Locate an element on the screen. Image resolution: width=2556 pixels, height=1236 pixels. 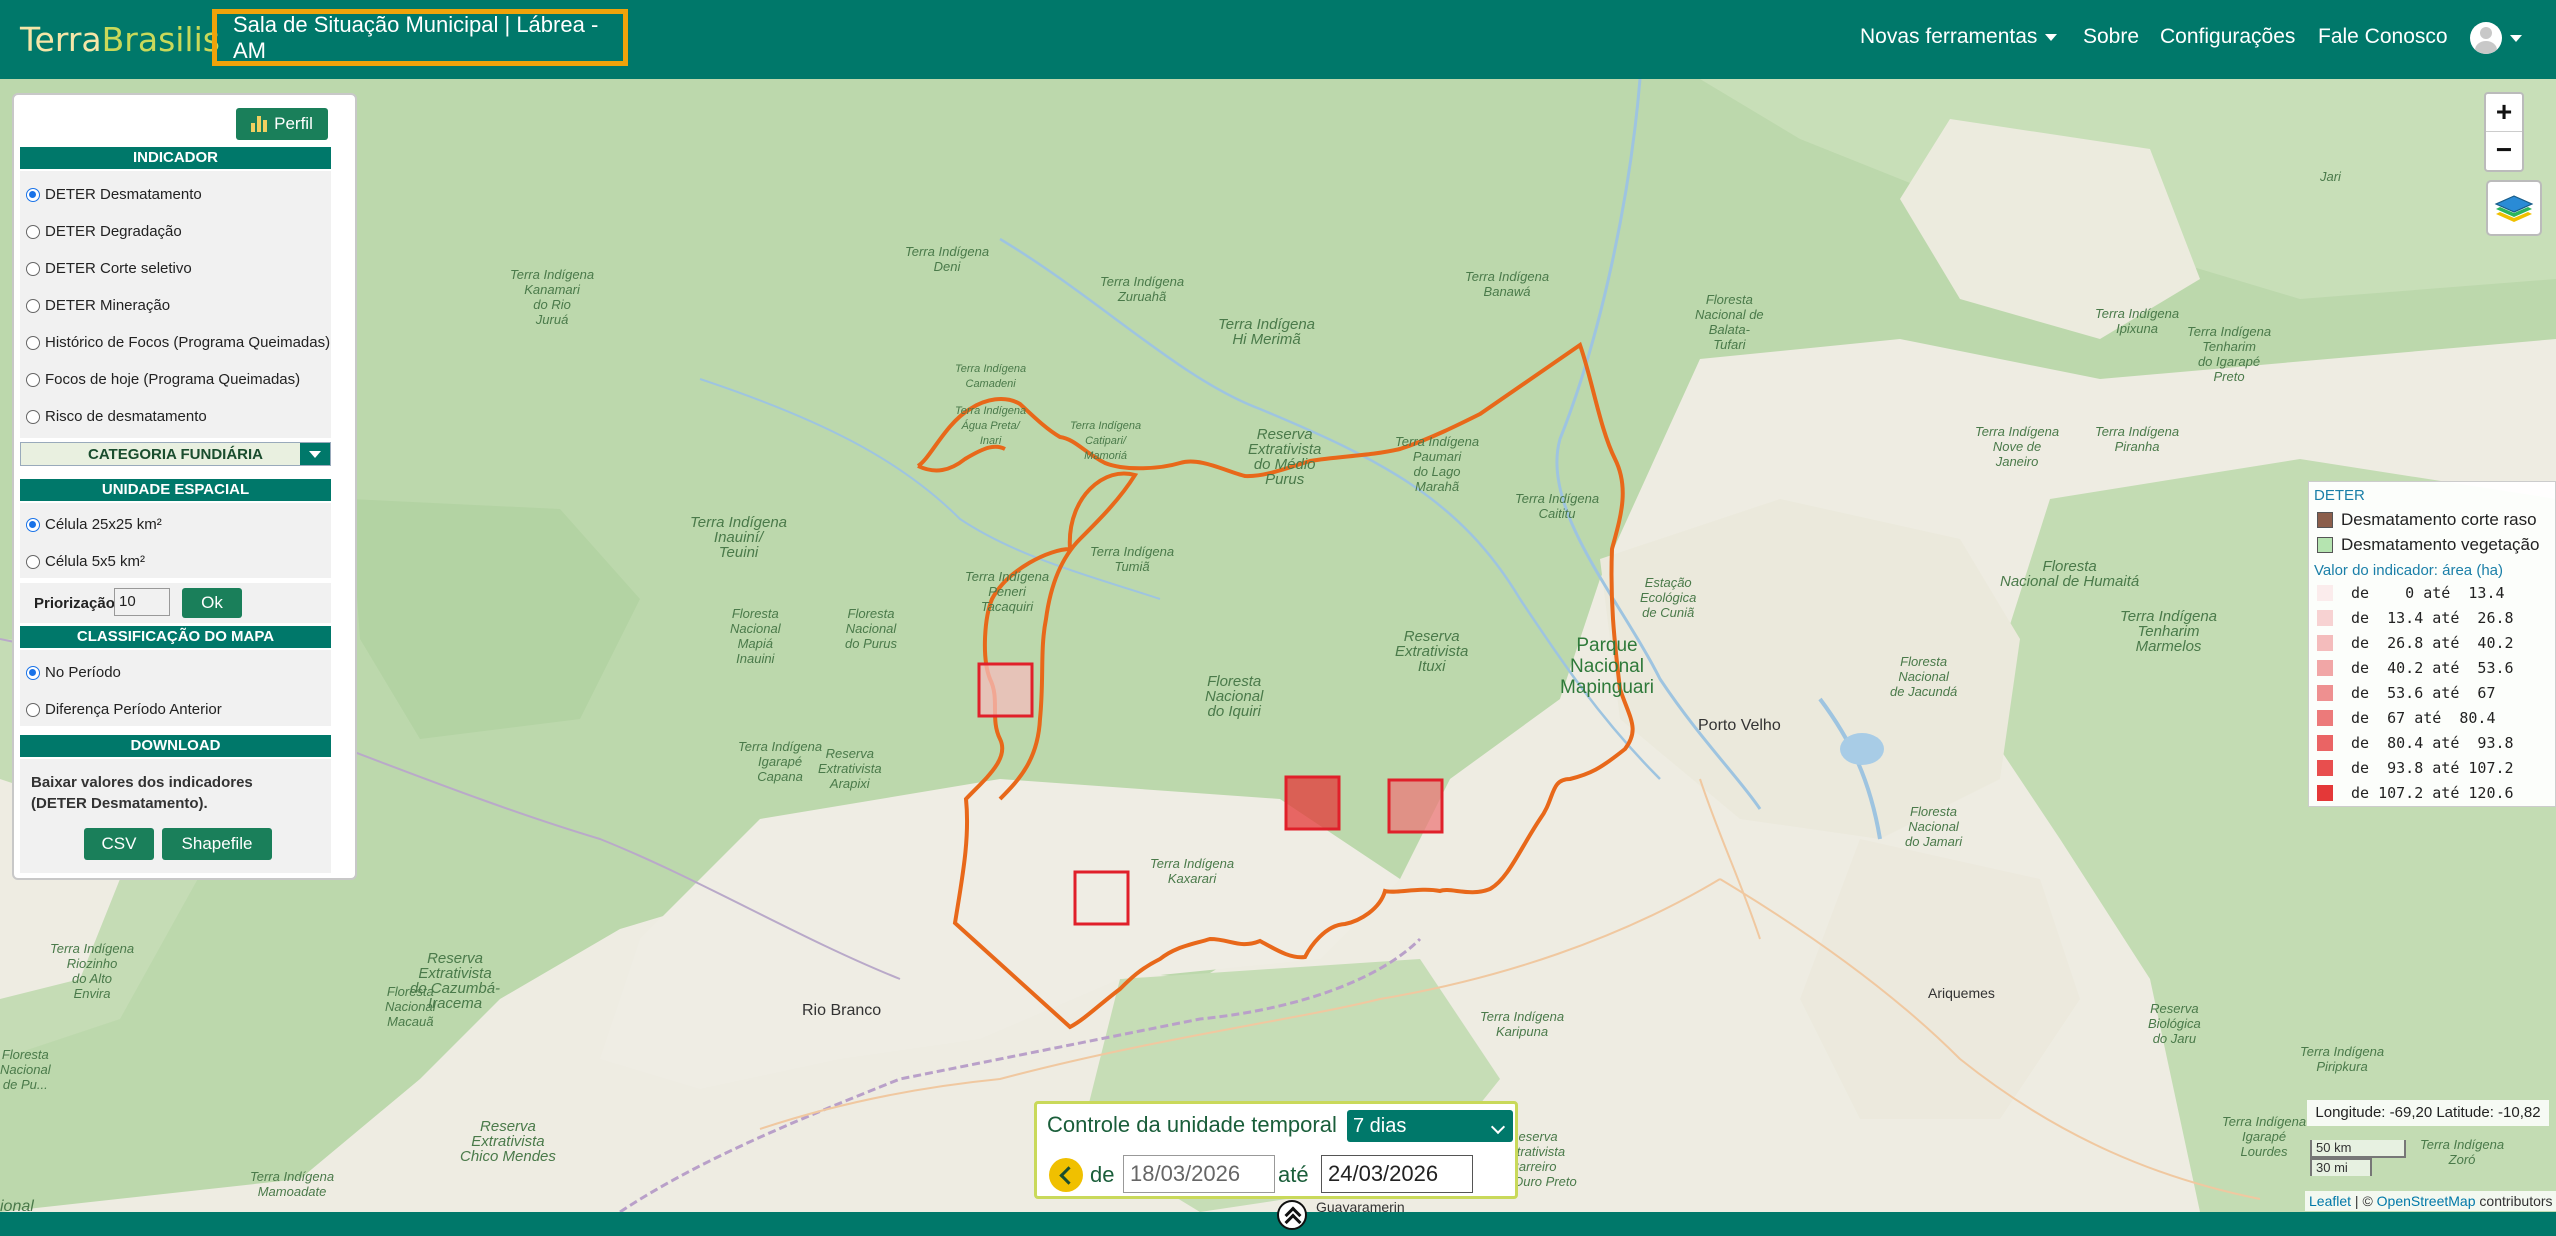
radio-celula-25: Célula 25x25 km² is located at coordinates (94, 524).